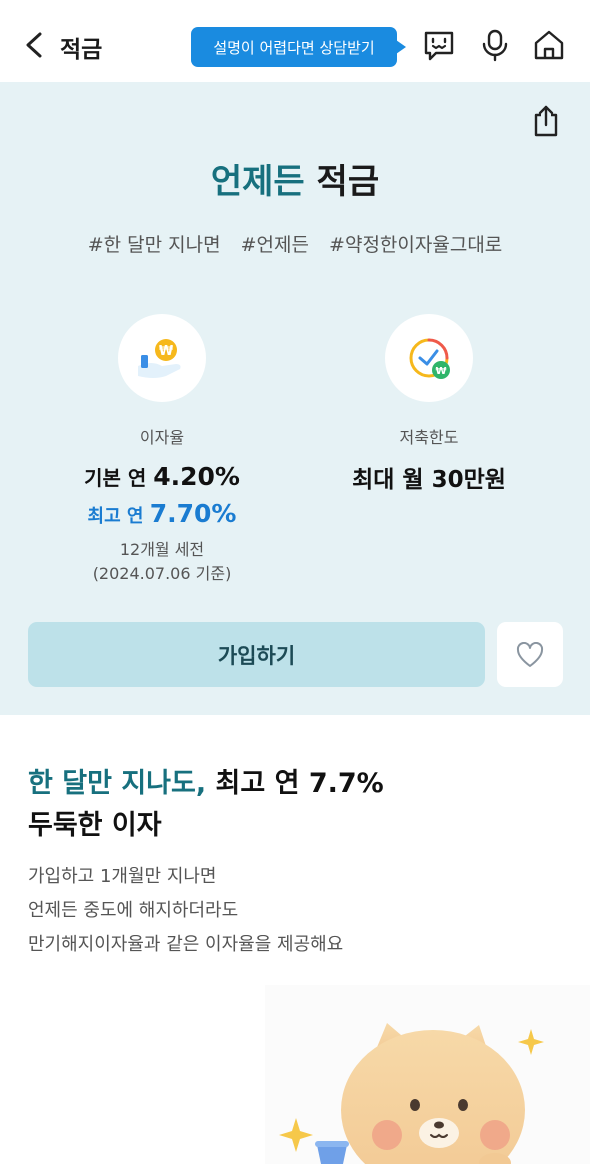  Describe the element at coordinates (186, 944) in the screenshot. I see `description-line: 만기해지이자율과 같은 이자율을 제공해요` at that location.